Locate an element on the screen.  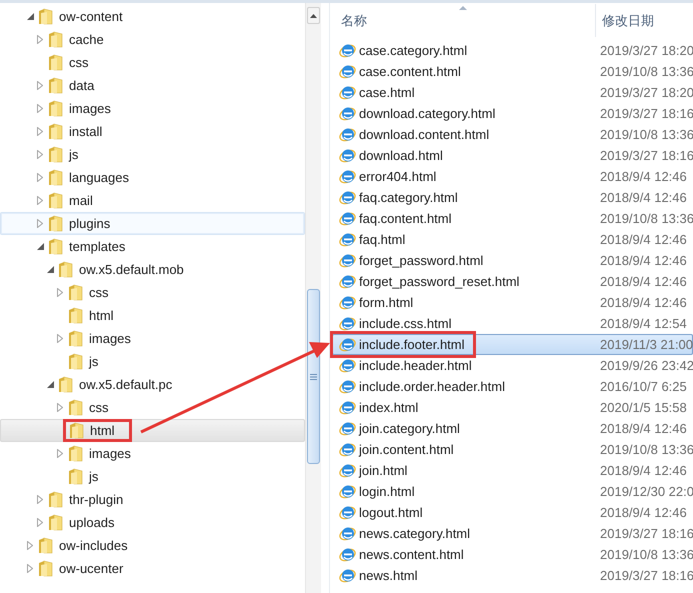
scroll-up-button is located at coordinates (313, 15).